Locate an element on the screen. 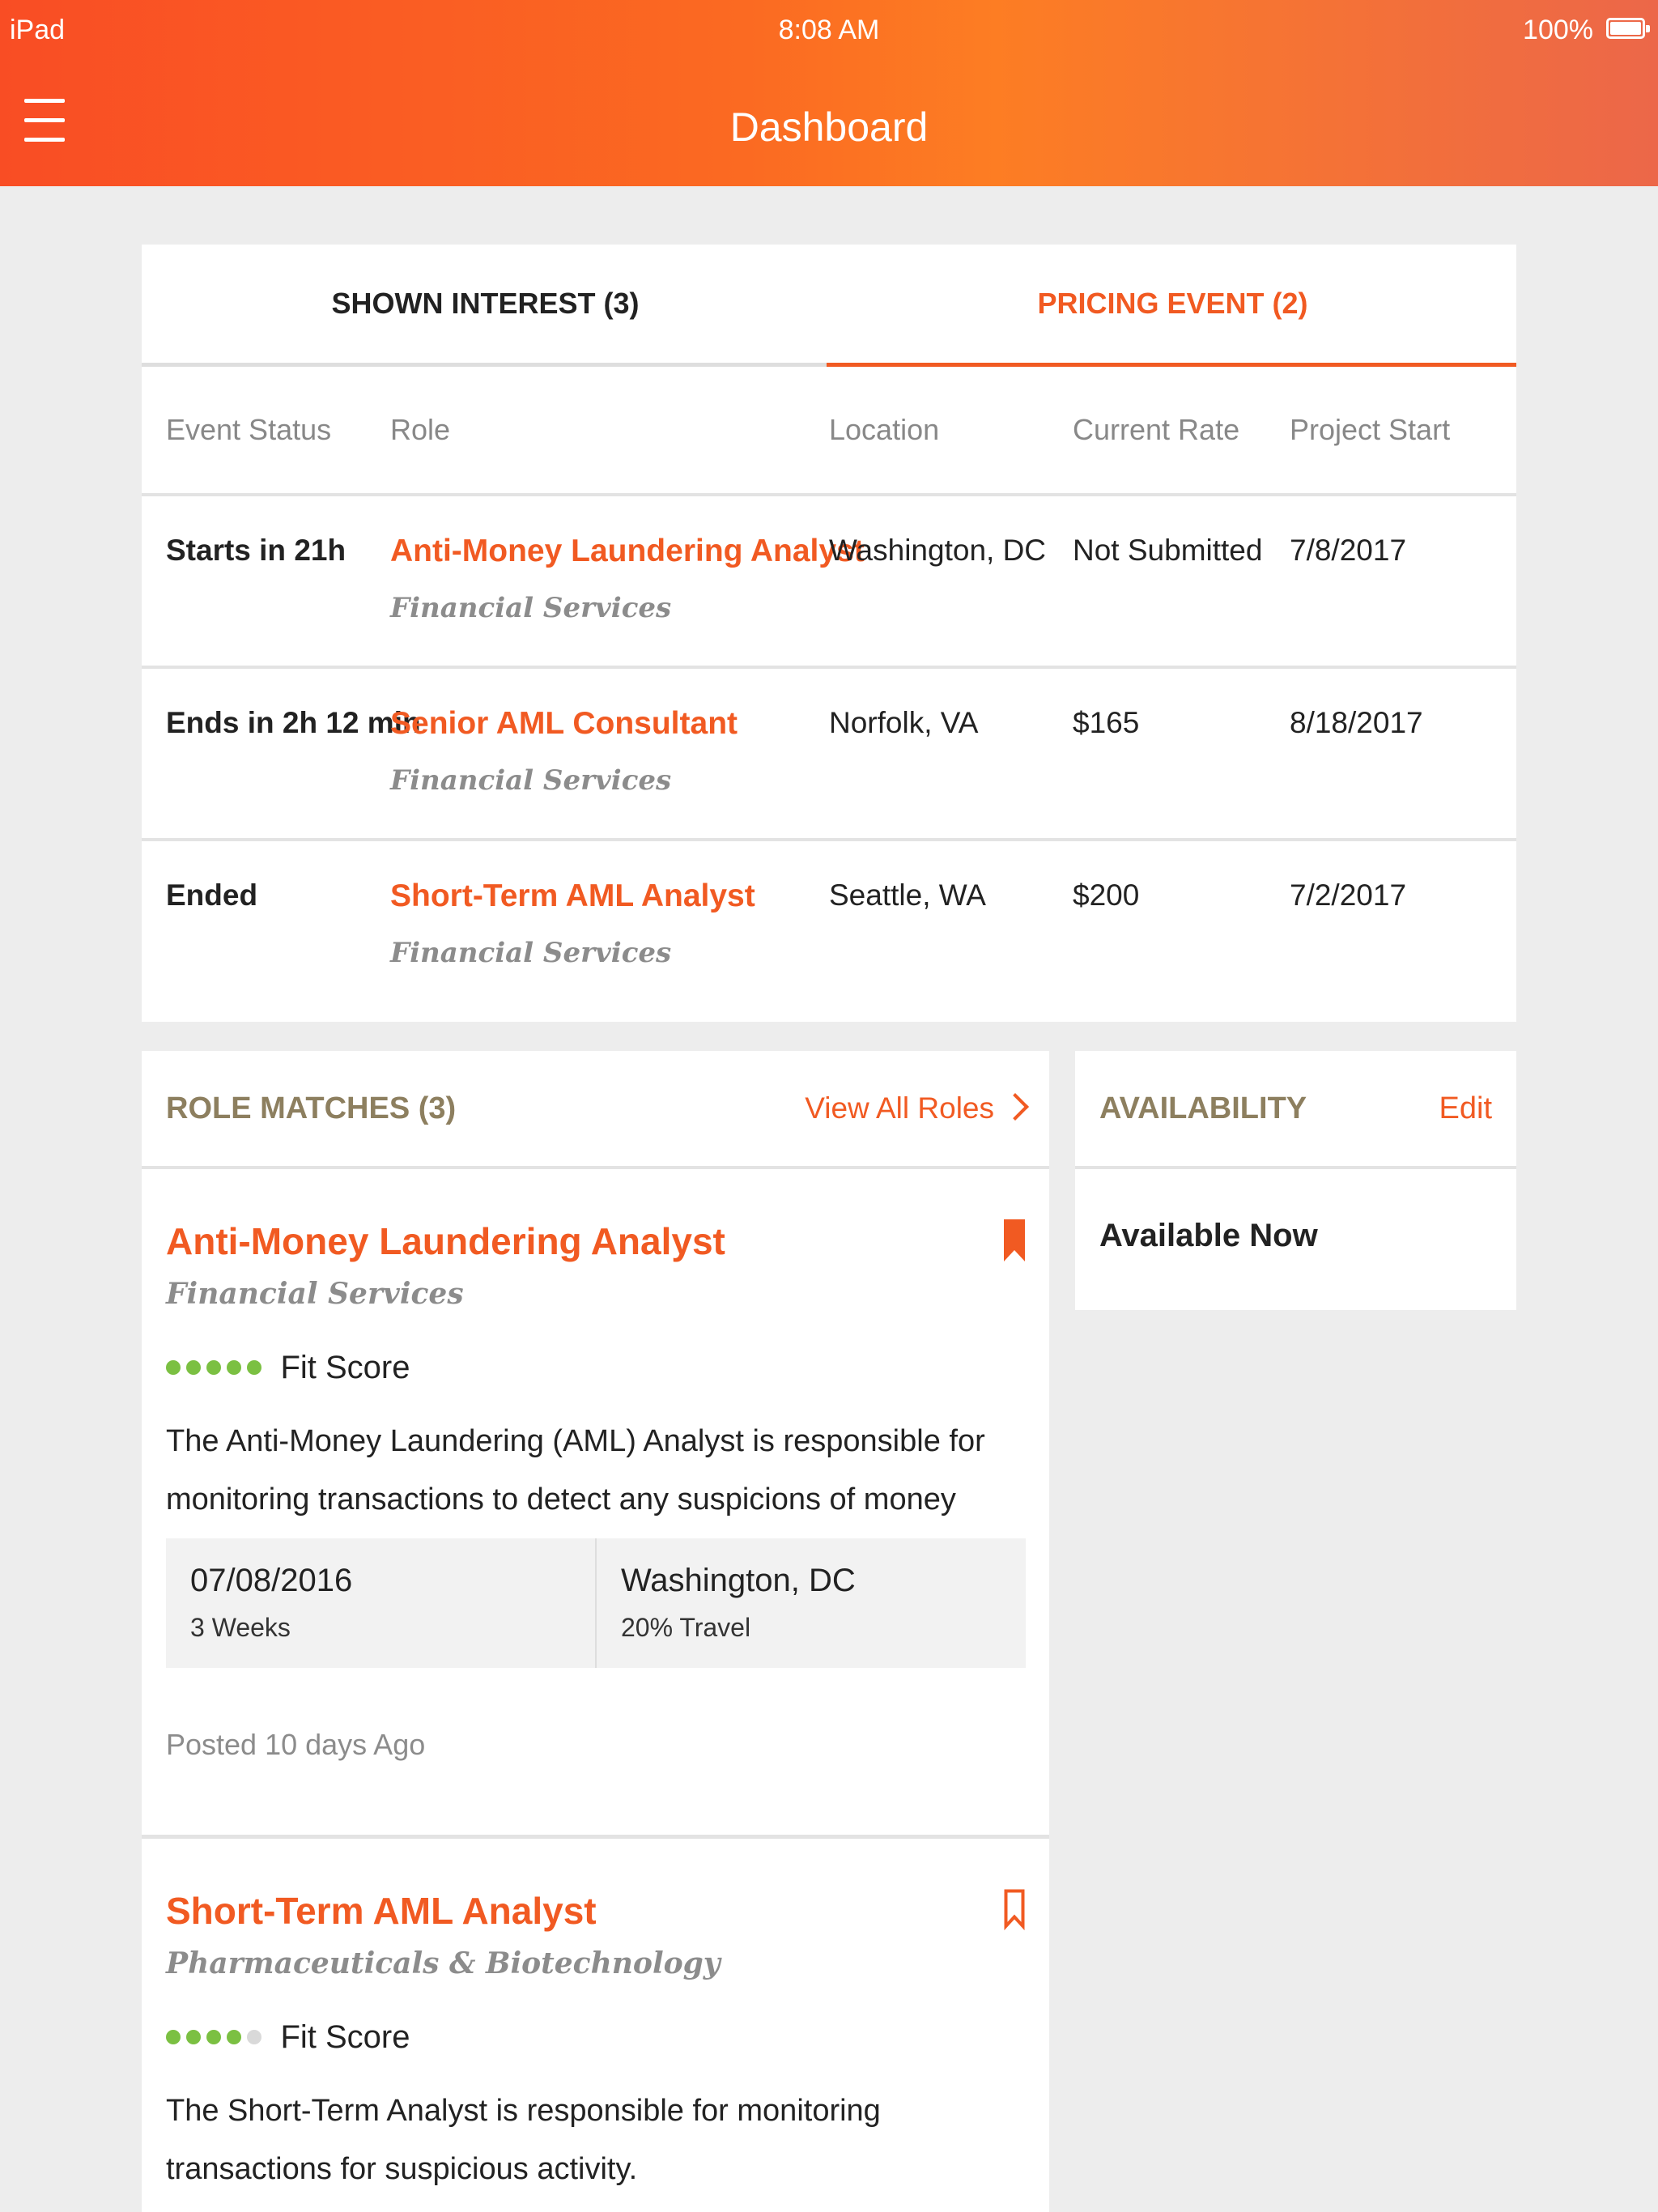 The image size is (1658, 2212). bookmark-filled-icon is located at coordinates (1014, 1240).